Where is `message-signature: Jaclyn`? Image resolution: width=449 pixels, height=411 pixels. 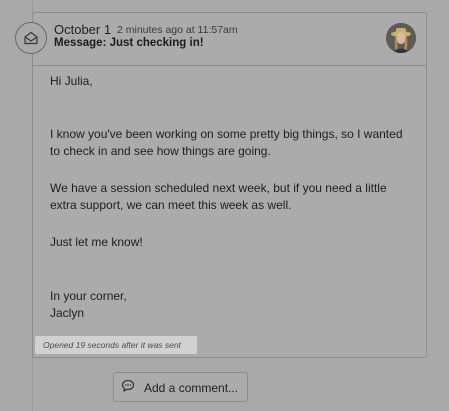
message-signature: Jaclyn is located at coordinates (67, 313).